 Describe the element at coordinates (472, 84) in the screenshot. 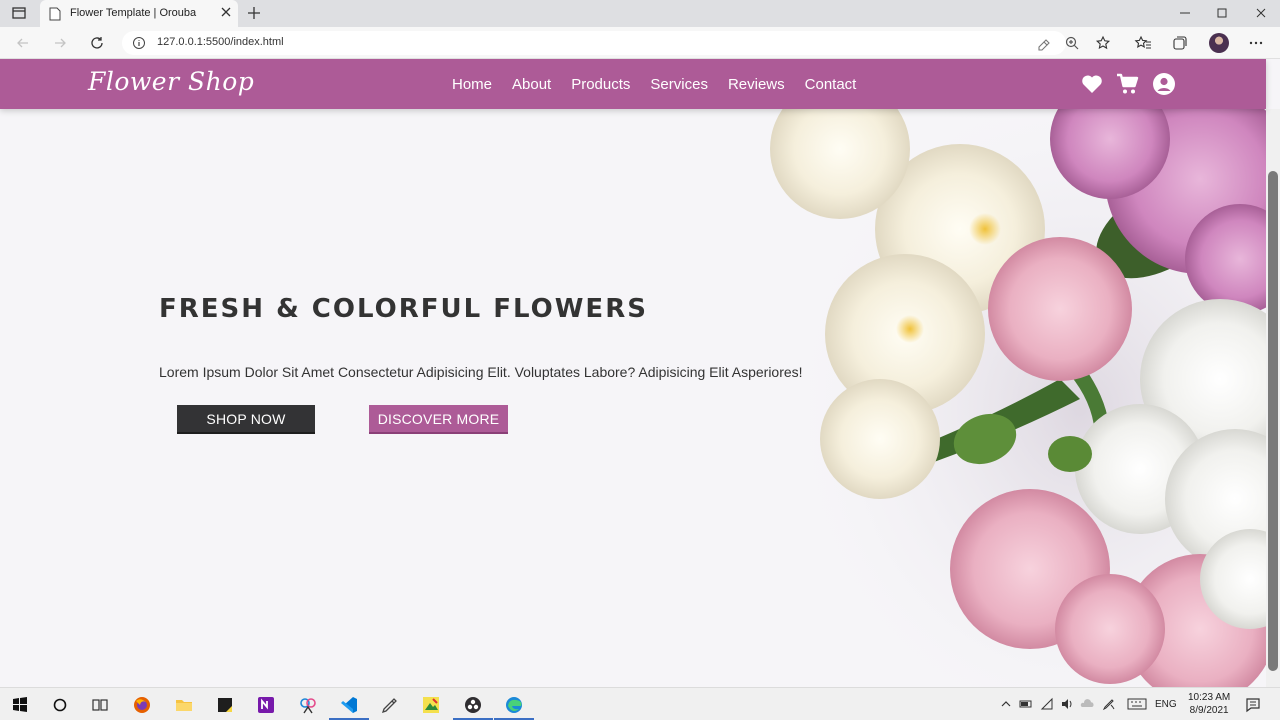

I see `nav-home: Home` at that location.